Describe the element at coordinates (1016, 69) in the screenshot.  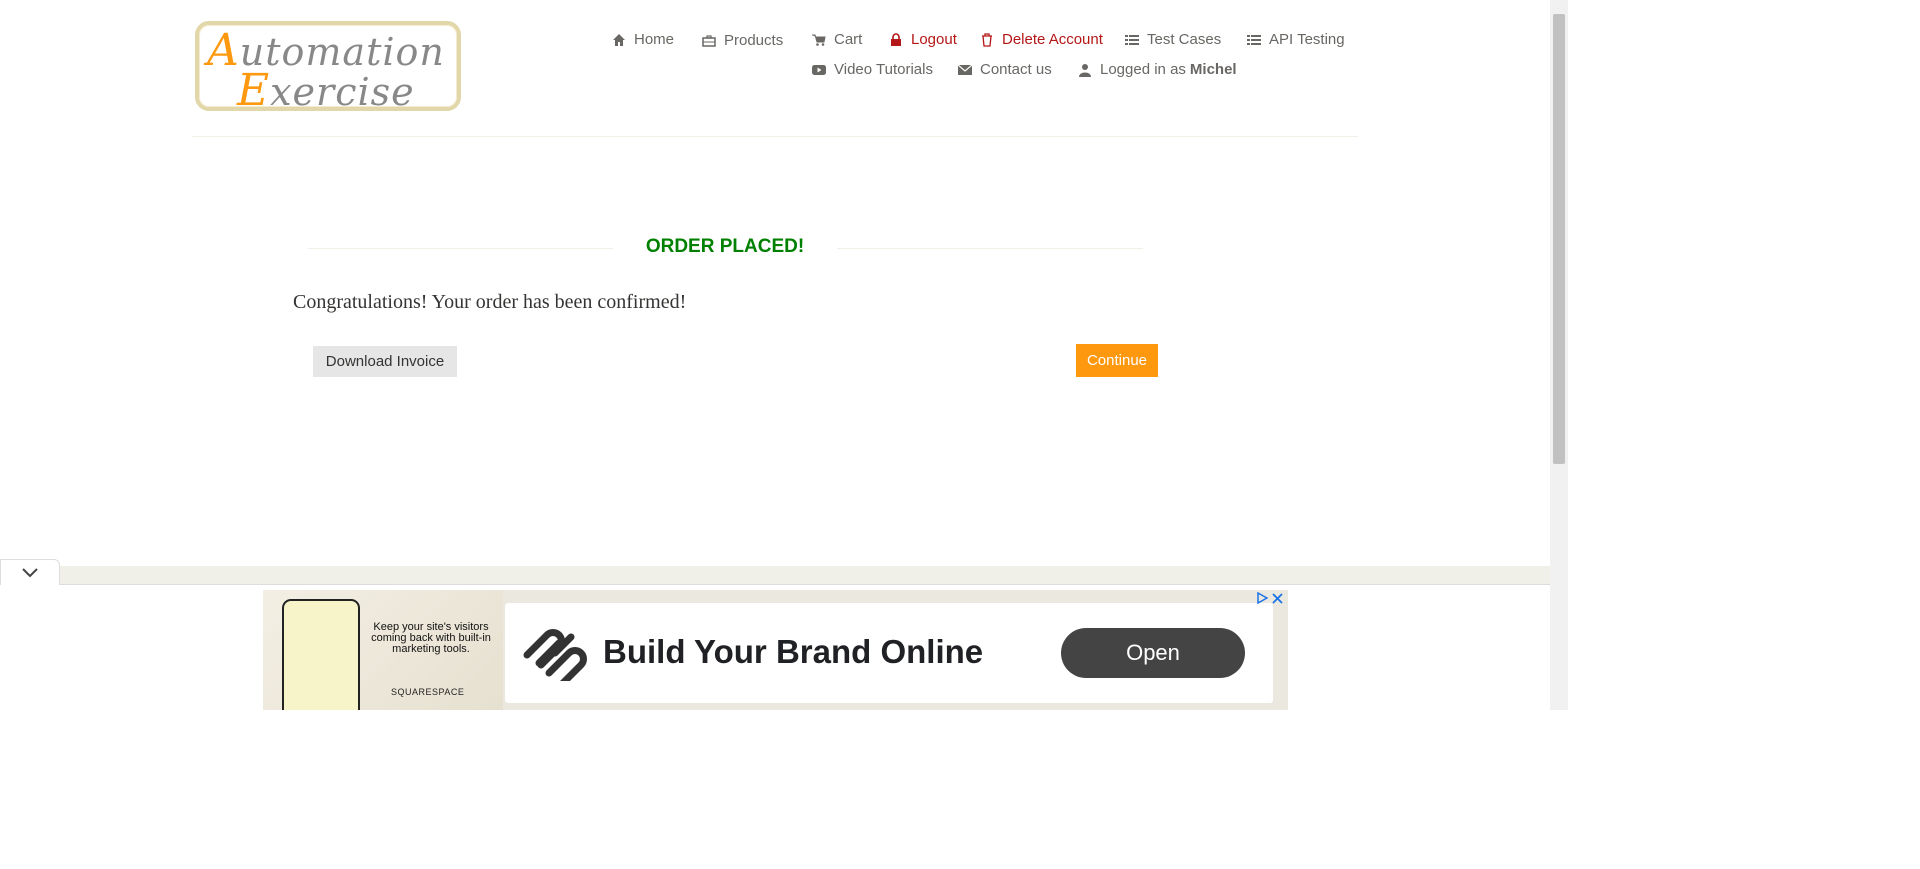
I see `nav-contact-us-label: Contact us` at that location.